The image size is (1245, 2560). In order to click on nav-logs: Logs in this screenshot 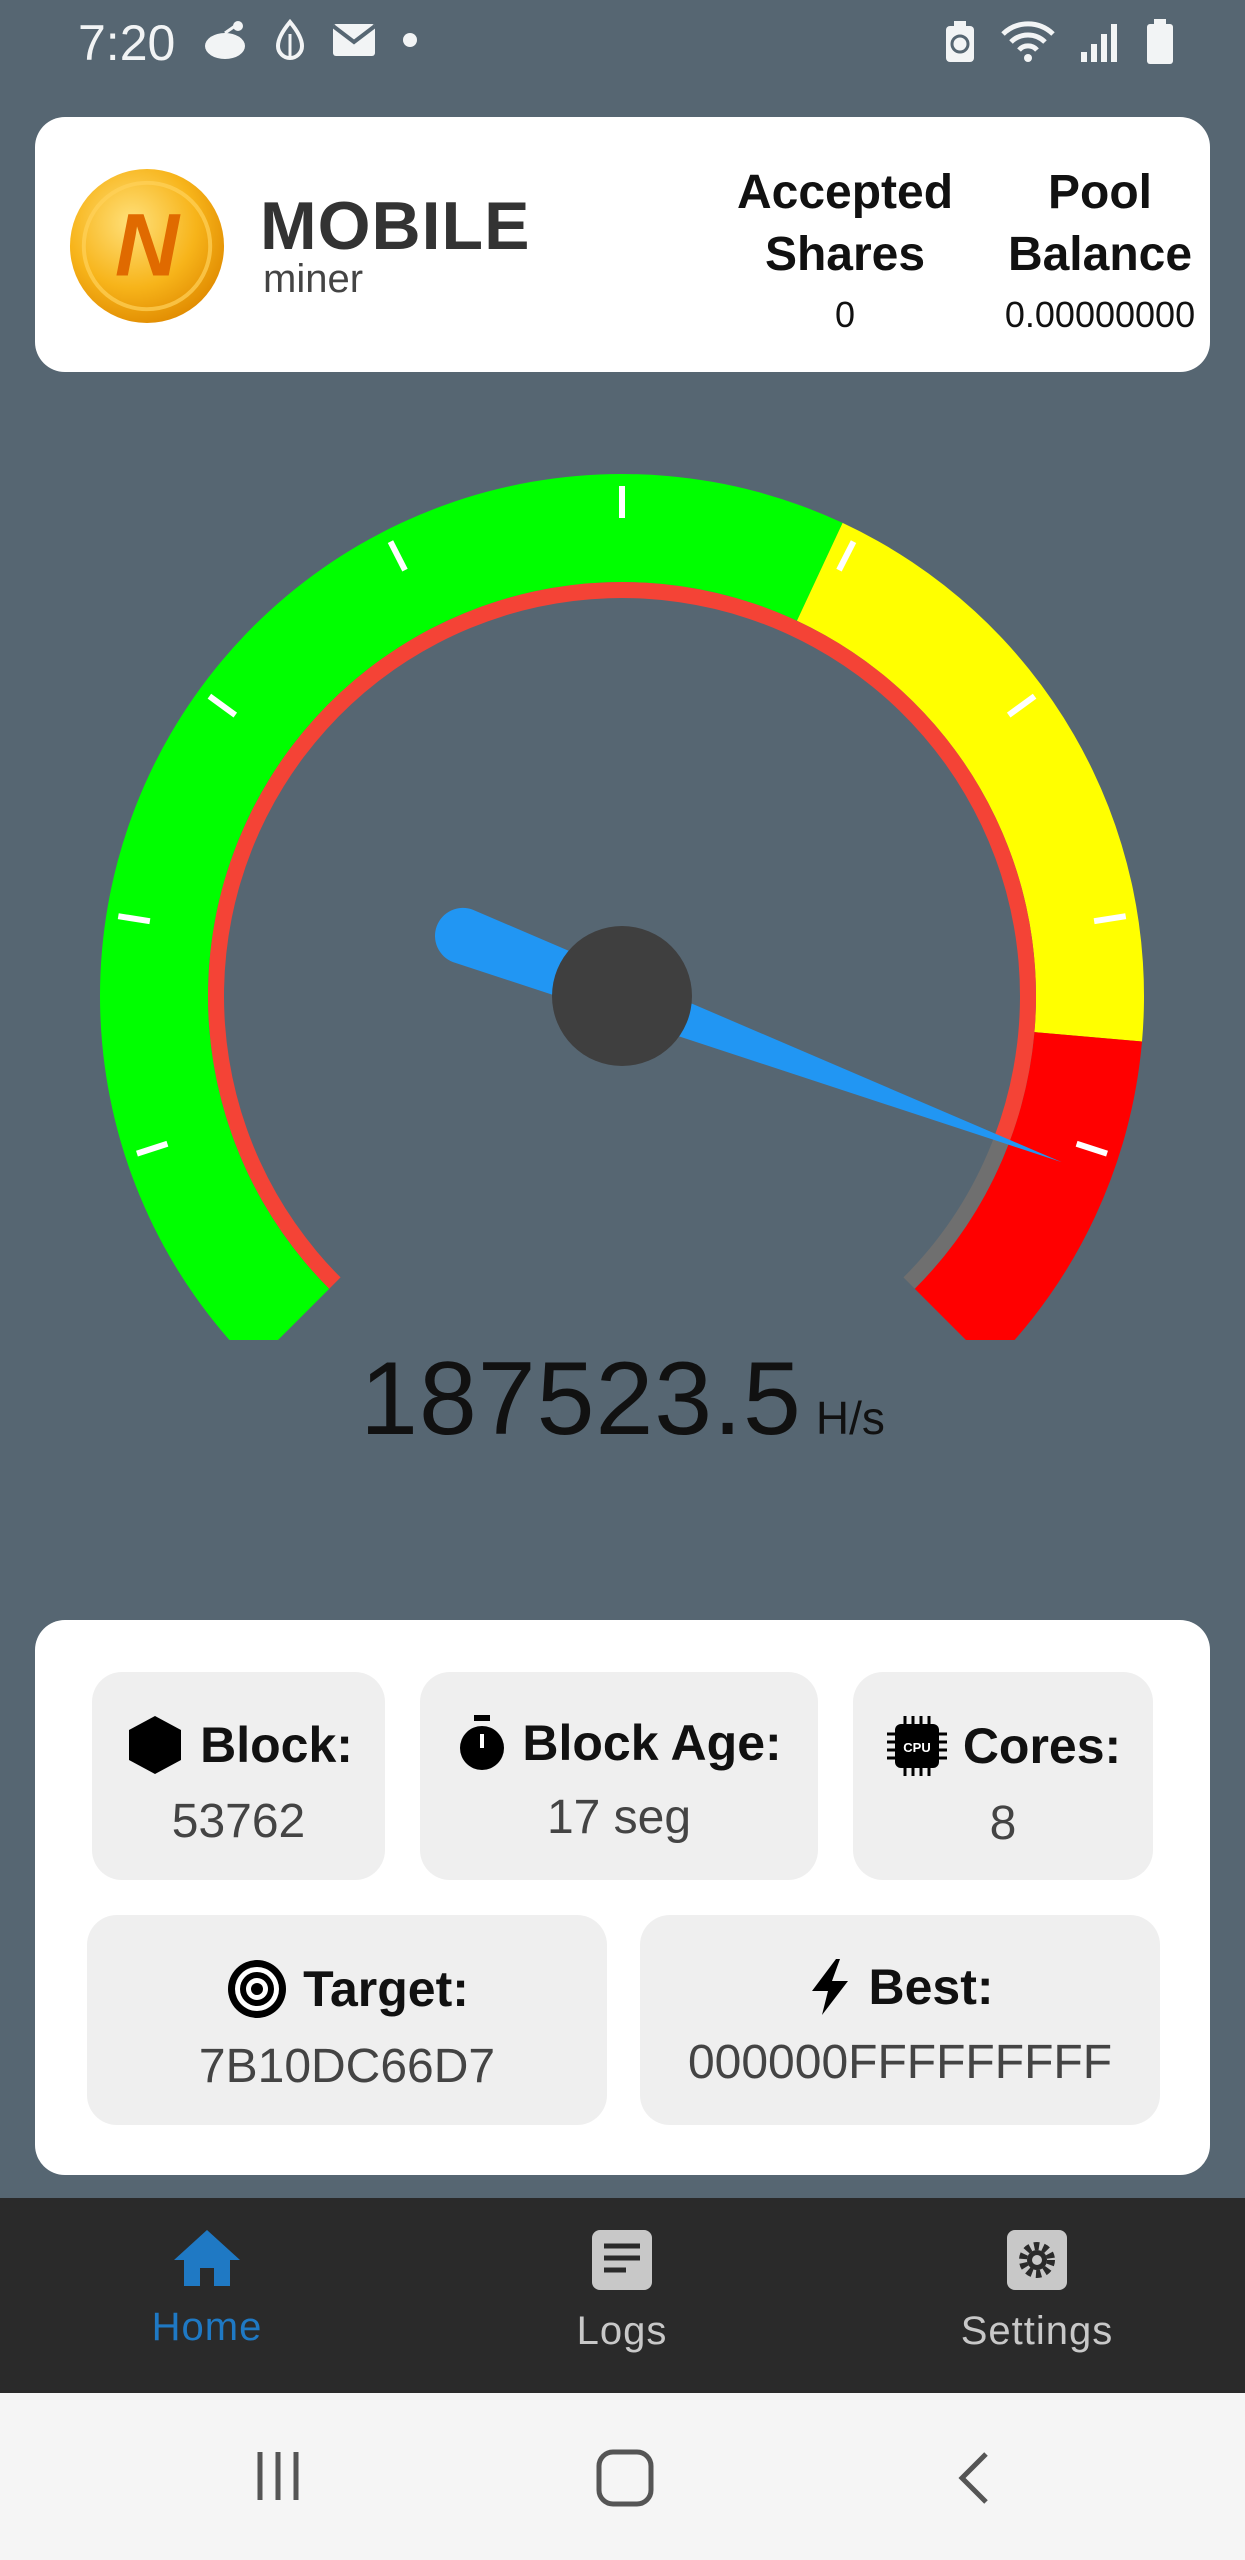, I will do `click(622, 2291)`.